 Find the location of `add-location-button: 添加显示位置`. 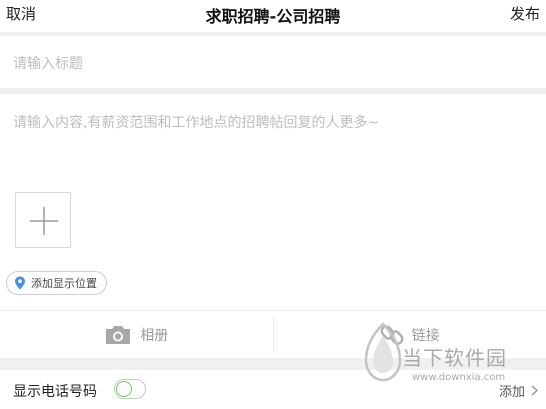

add-location-button: 添加显示位置 is located at coordinates (56, 283).